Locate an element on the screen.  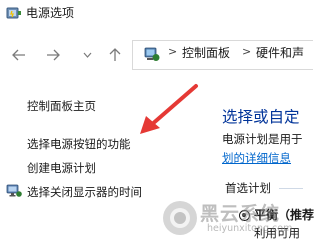
arrow-left-icon is located at coordinates (19, 55).